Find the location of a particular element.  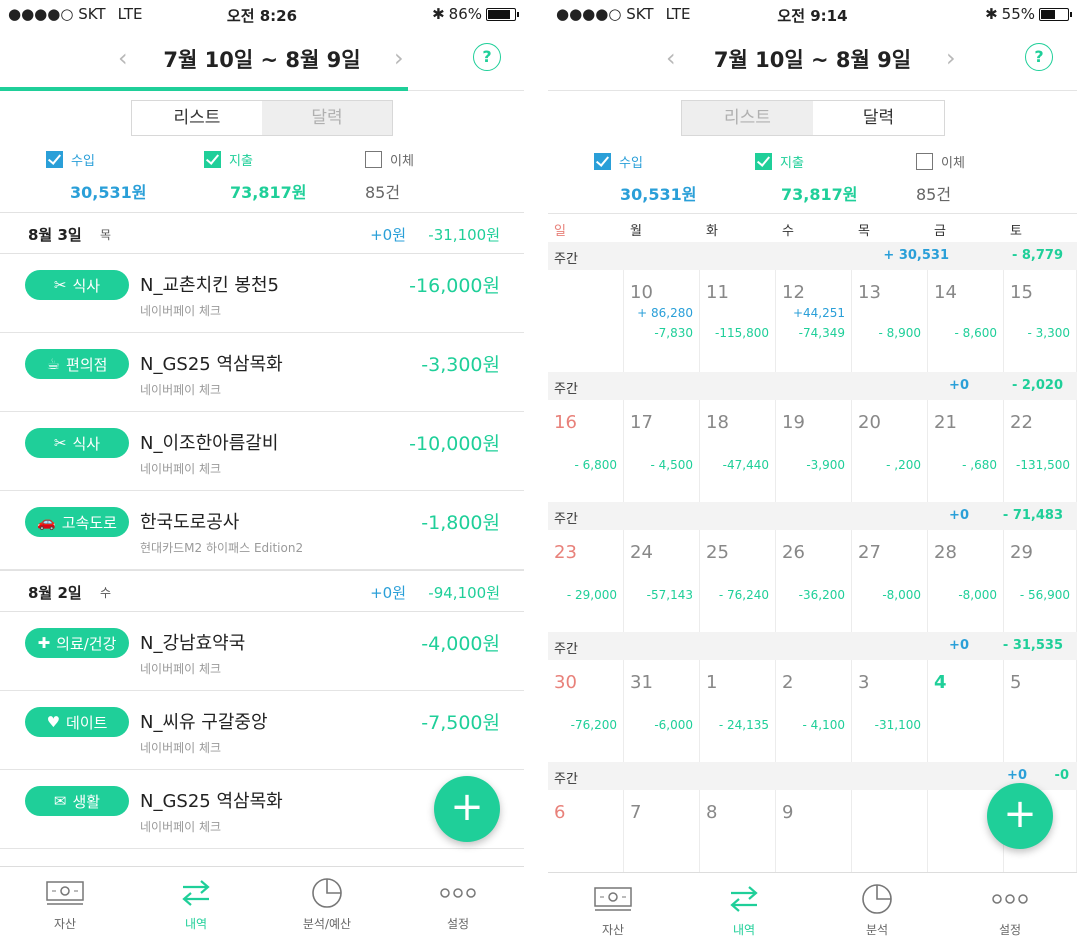

tab-pie-chart: 분석/예산 is located at coordinates (327, 899).